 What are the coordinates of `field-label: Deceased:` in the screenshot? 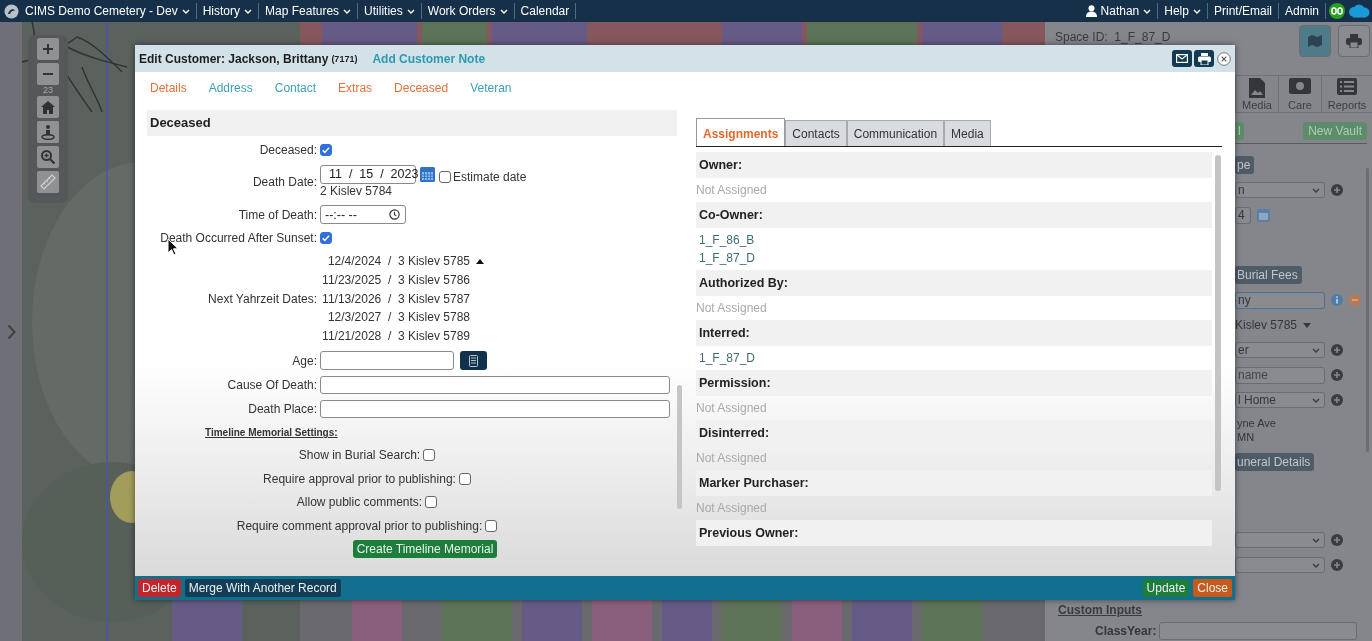 It's located at (288, 150).